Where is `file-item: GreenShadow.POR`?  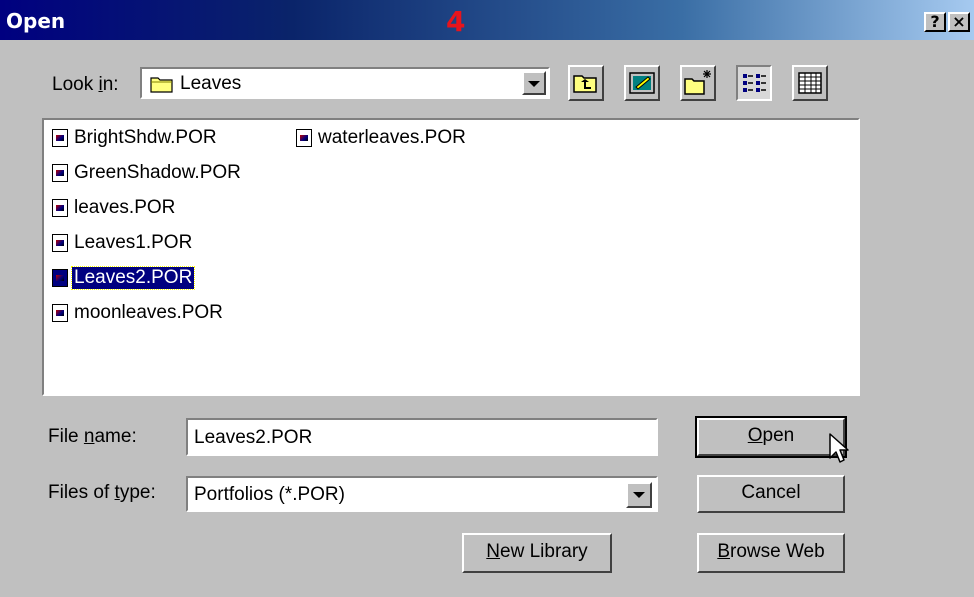 file-item: GreenShadow.POR is located at coordinates (147, 173).